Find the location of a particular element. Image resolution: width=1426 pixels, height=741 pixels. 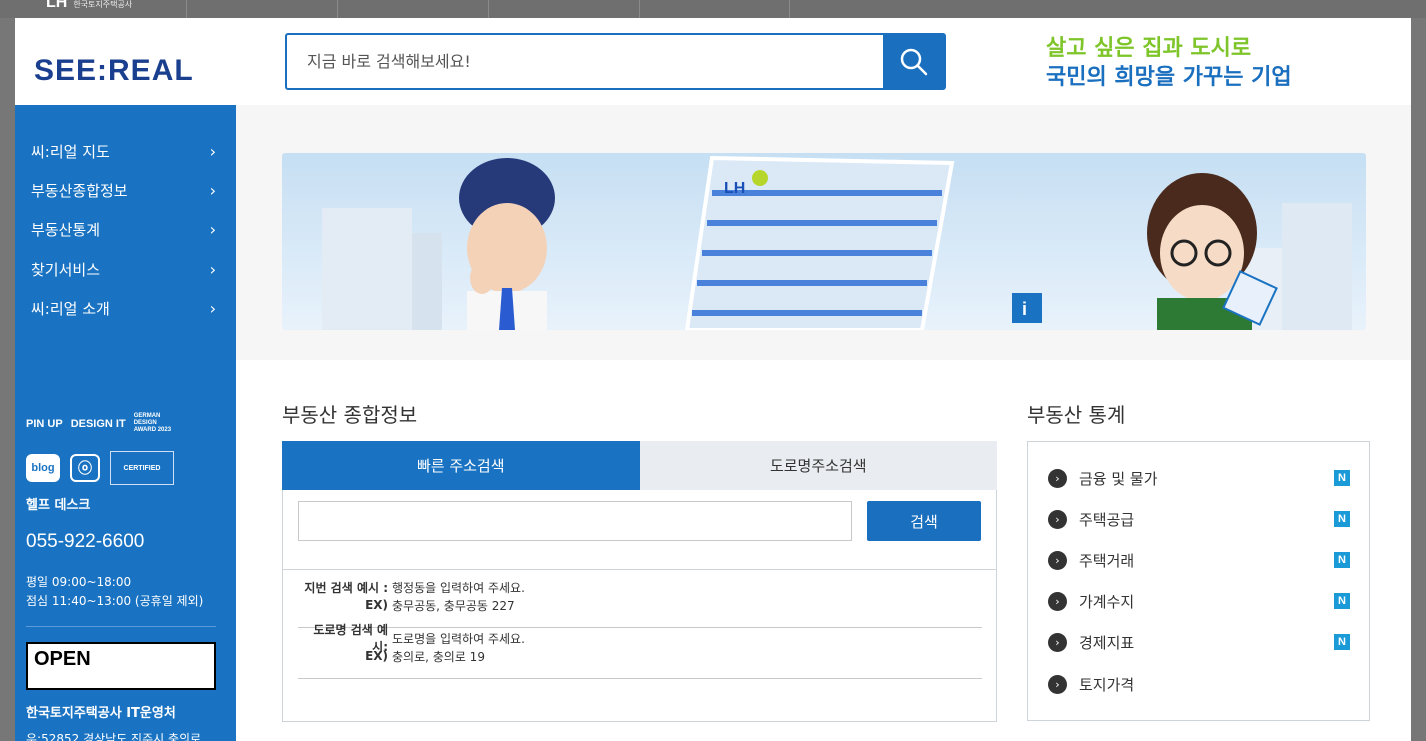

sidebar-item-map: 씨:리얼 지도 › is located at coordinates (123, 151).